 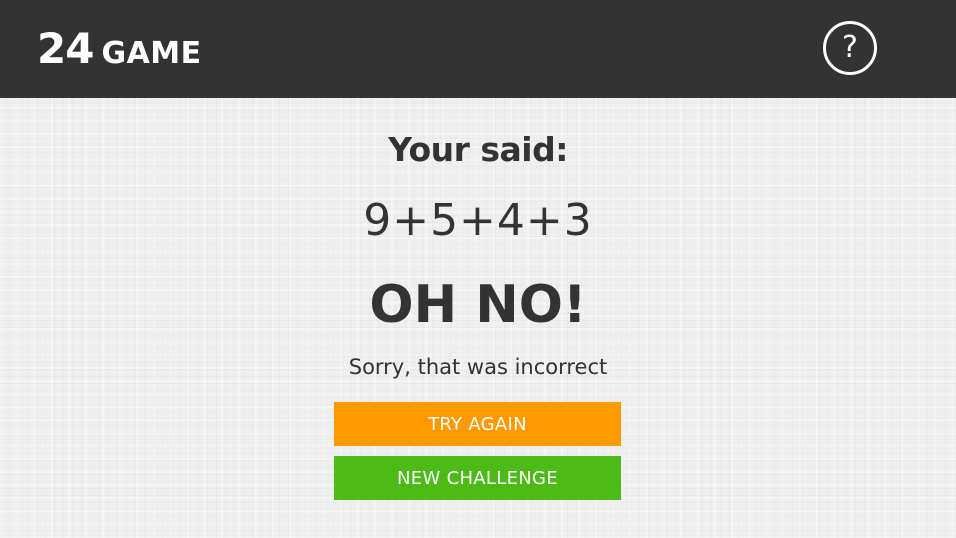 What do you see at coordinates (478, 149) in the screenshot?
I see `said-label: Your said:` at bounding box center [478, 149].